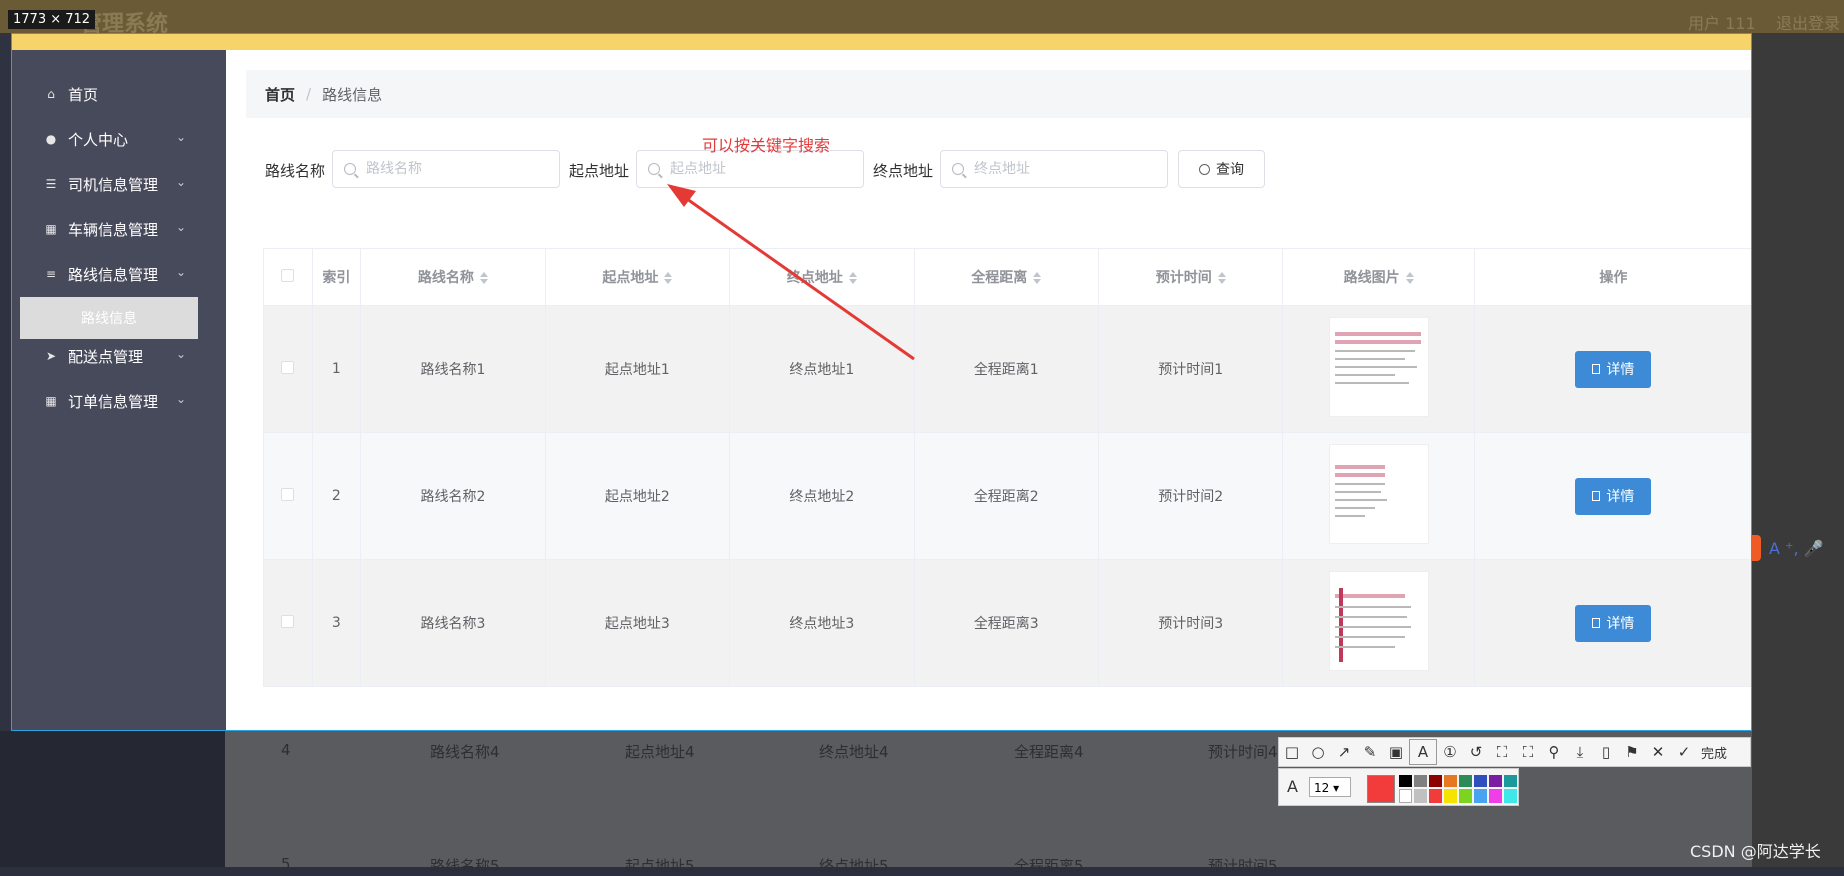  Describe the element at coordinates (286, 750) in the screenshot. I see `dimmed-row4-index: 4` at that location.